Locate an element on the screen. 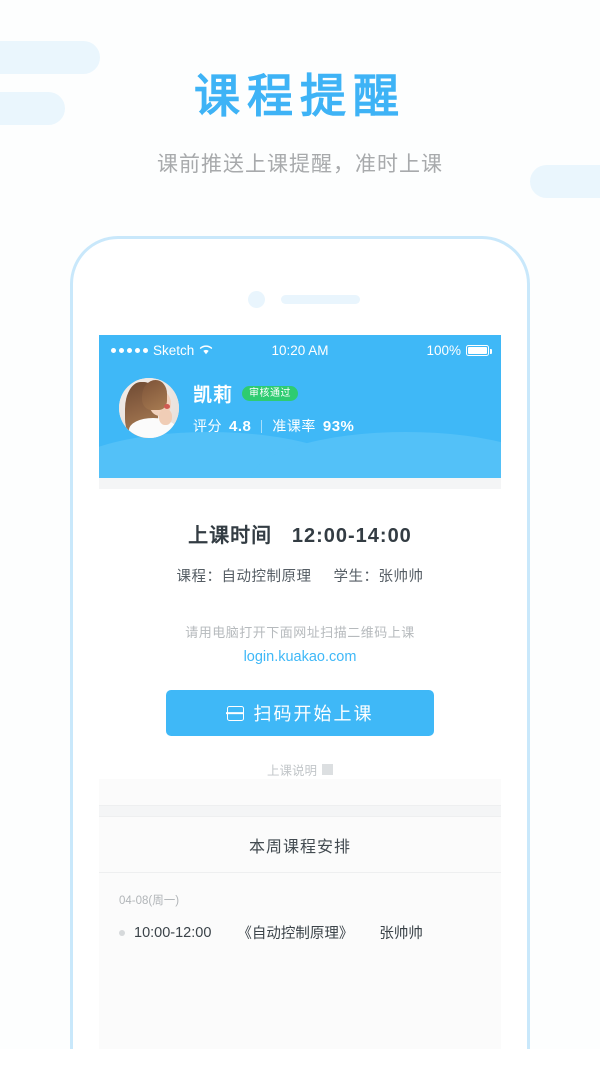 The image size is (600, 1067). schedule-weekday: (周一) is located at coordinates (164, 901).